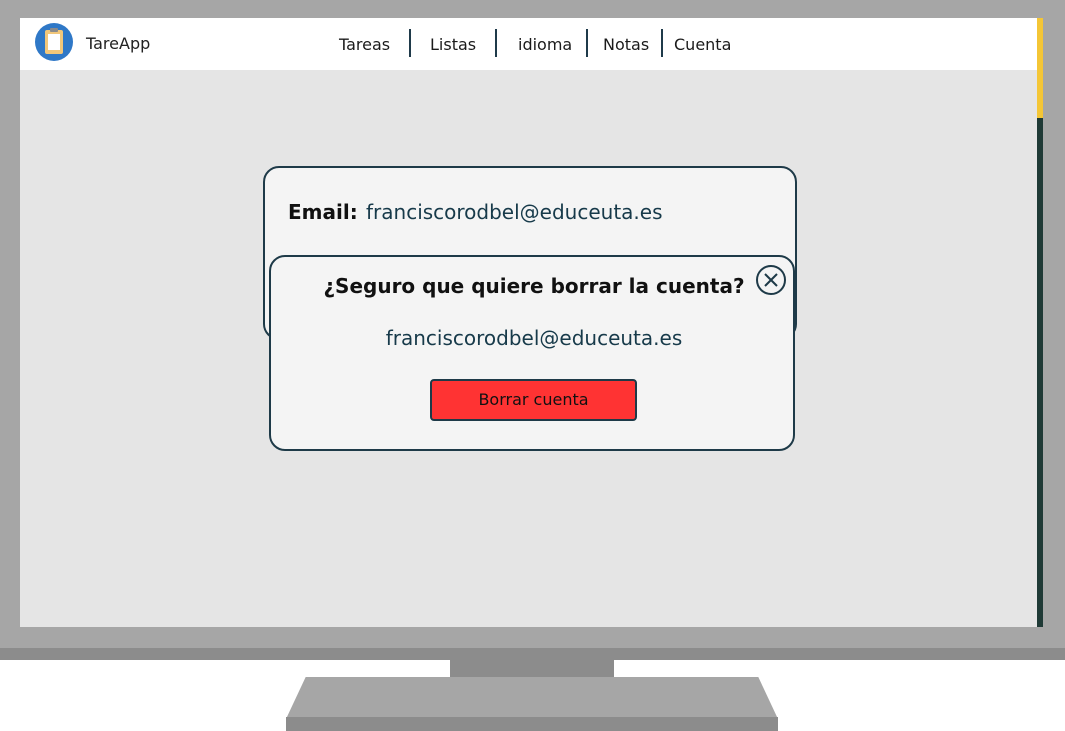 The height and width of the screenshot is (731, 1065). I want to click on nav-item-cuenta: Cuenta, so click(702, 45).